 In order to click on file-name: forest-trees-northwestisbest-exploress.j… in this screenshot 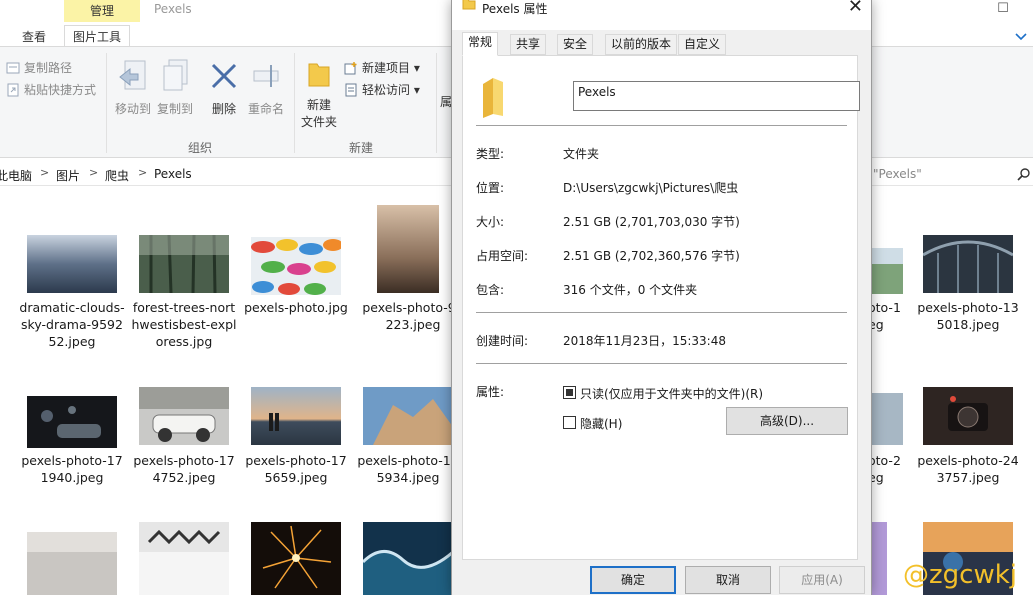, I will do `click(184, 324)`.